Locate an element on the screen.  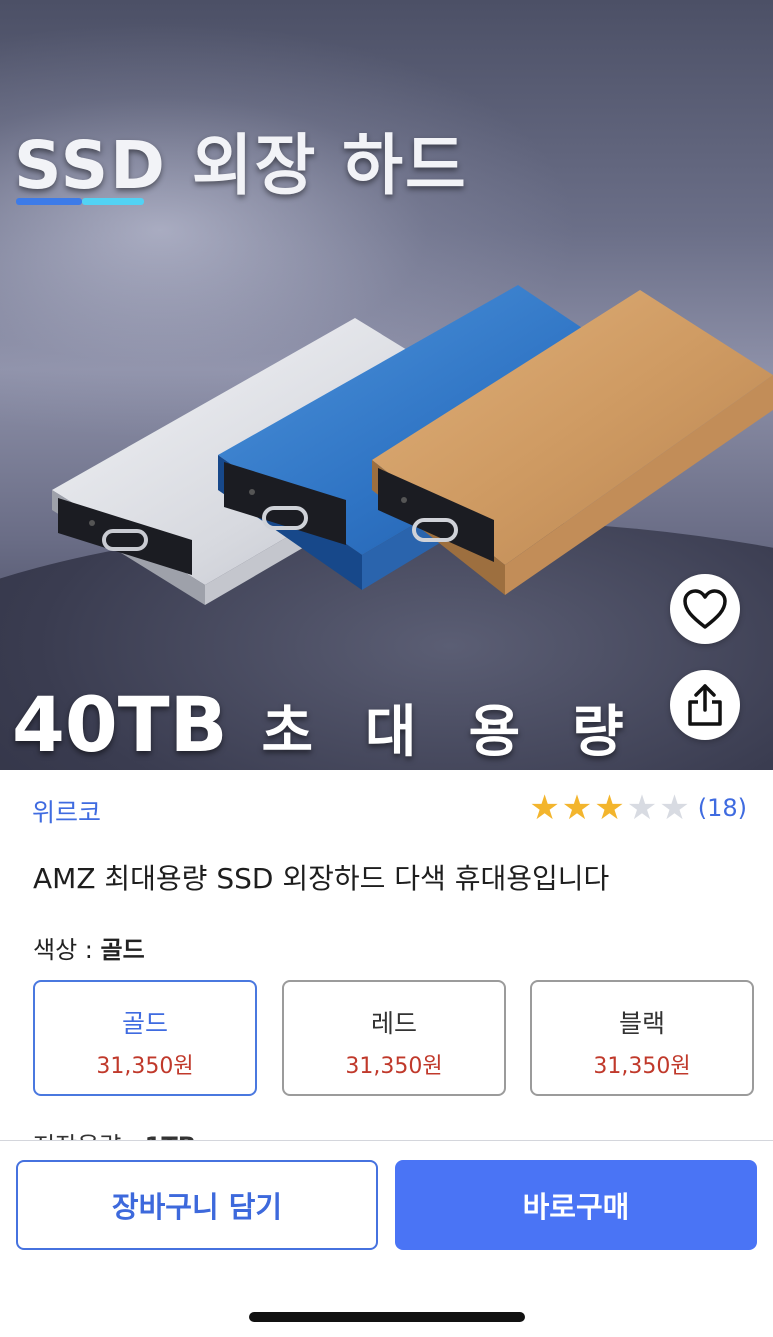
color-option-gold: 골드 31,350원 is located at coordinates (145, 1038).